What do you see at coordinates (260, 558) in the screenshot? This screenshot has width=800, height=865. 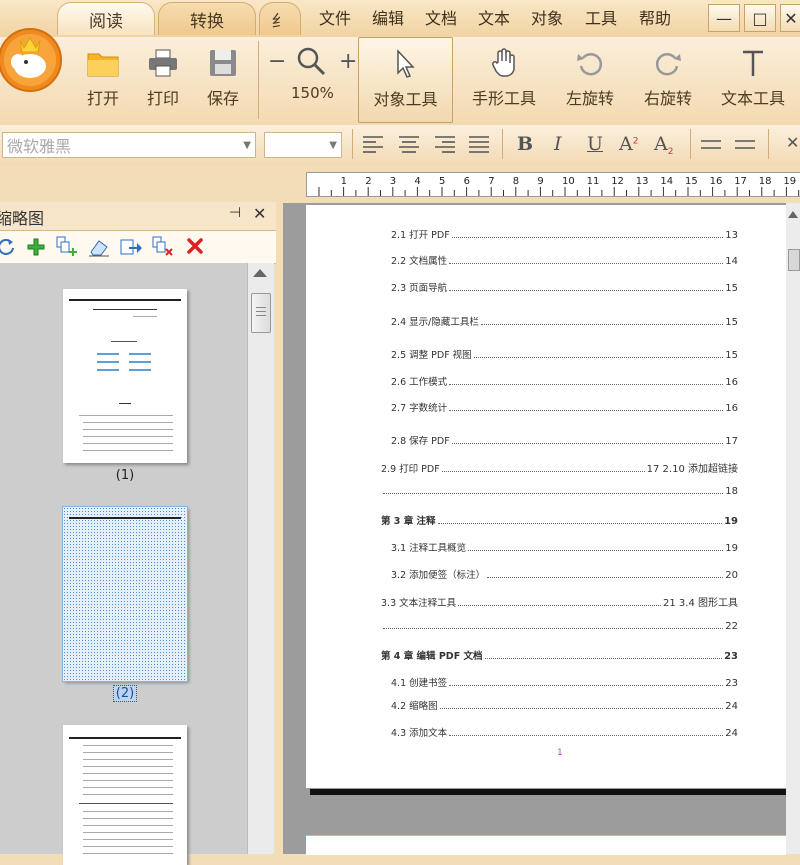 I see `thumbnail-scrollbar` at bounding box center [260, 558].